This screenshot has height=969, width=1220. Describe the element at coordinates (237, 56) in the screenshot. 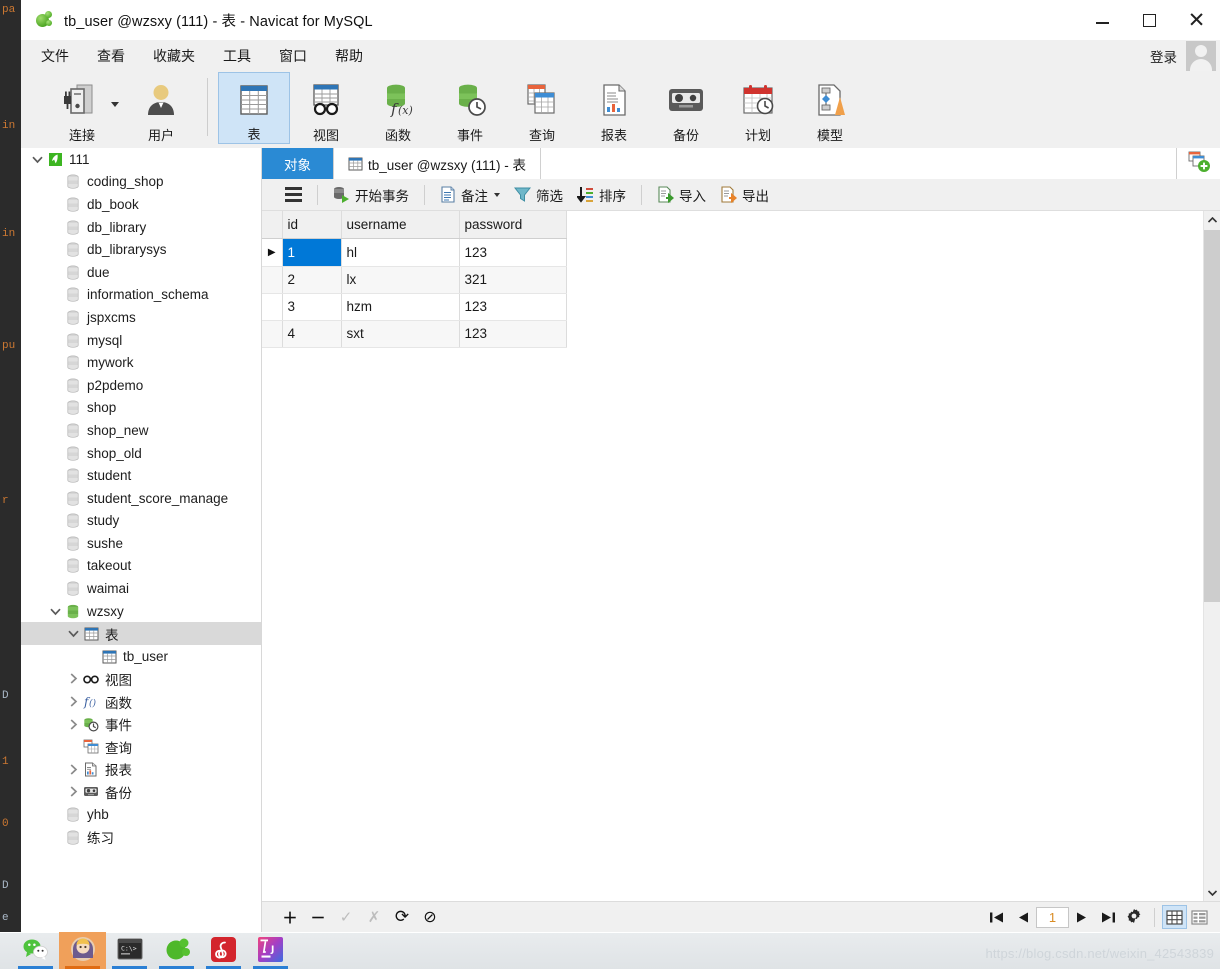

I see `menu-tools: 工具` at that location.